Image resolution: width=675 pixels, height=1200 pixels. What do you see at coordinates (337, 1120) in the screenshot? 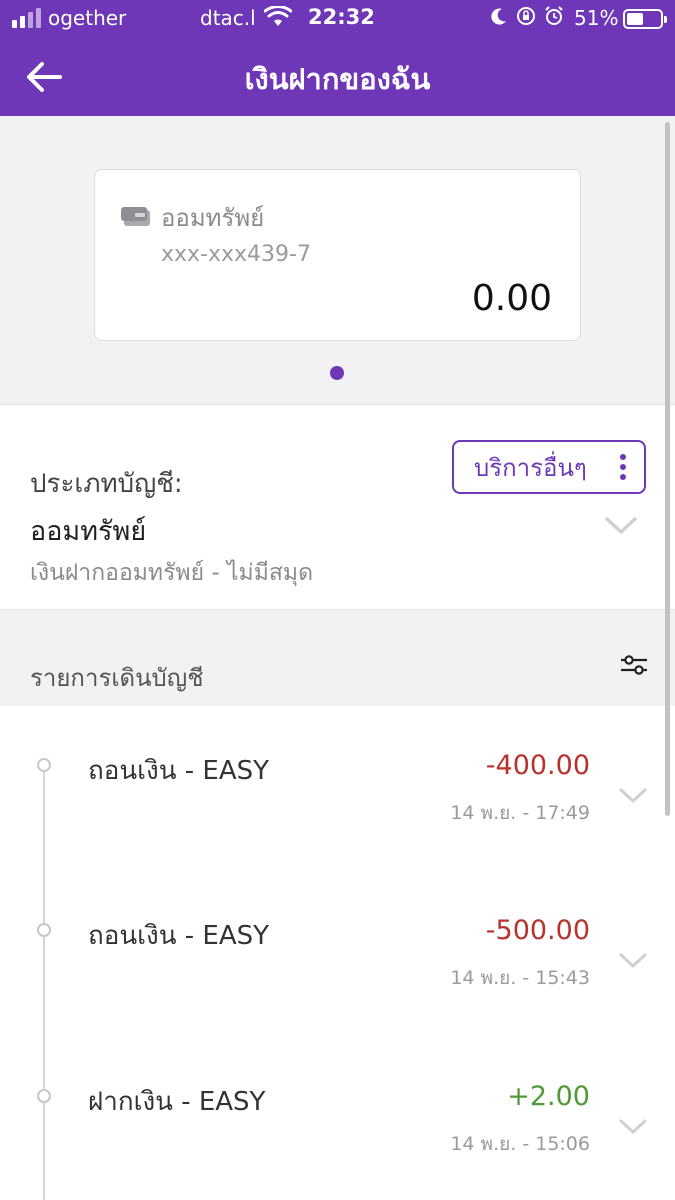
I see `transaction-item: ฝากเงิน - EASY +2.00 14 พ.ย. - 15:06` at bounding box center [337, 1120].